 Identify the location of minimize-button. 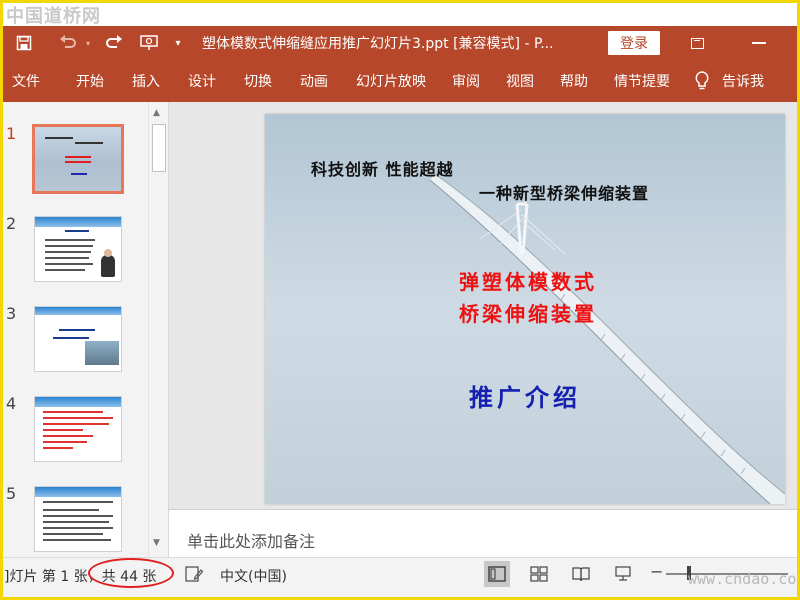
(759, 43).